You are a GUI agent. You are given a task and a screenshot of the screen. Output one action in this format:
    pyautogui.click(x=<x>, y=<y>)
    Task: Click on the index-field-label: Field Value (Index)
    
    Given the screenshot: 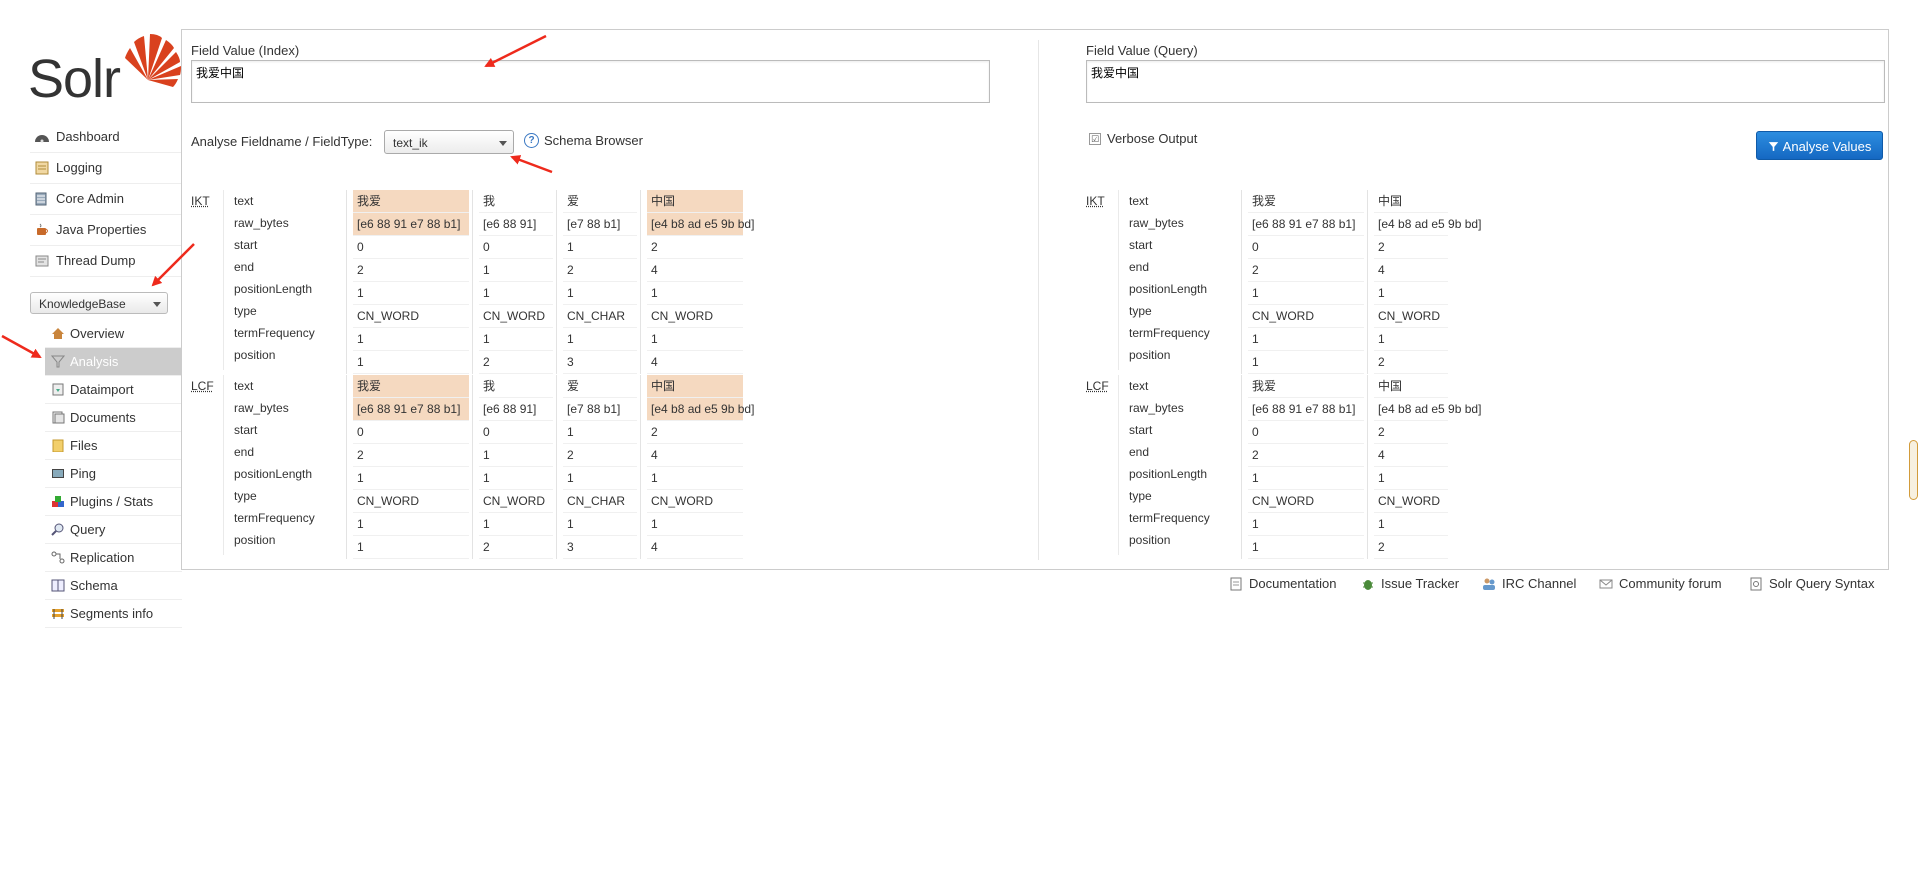 What is the action you would take?
    pyautogui.click(x=245, y=50)
    